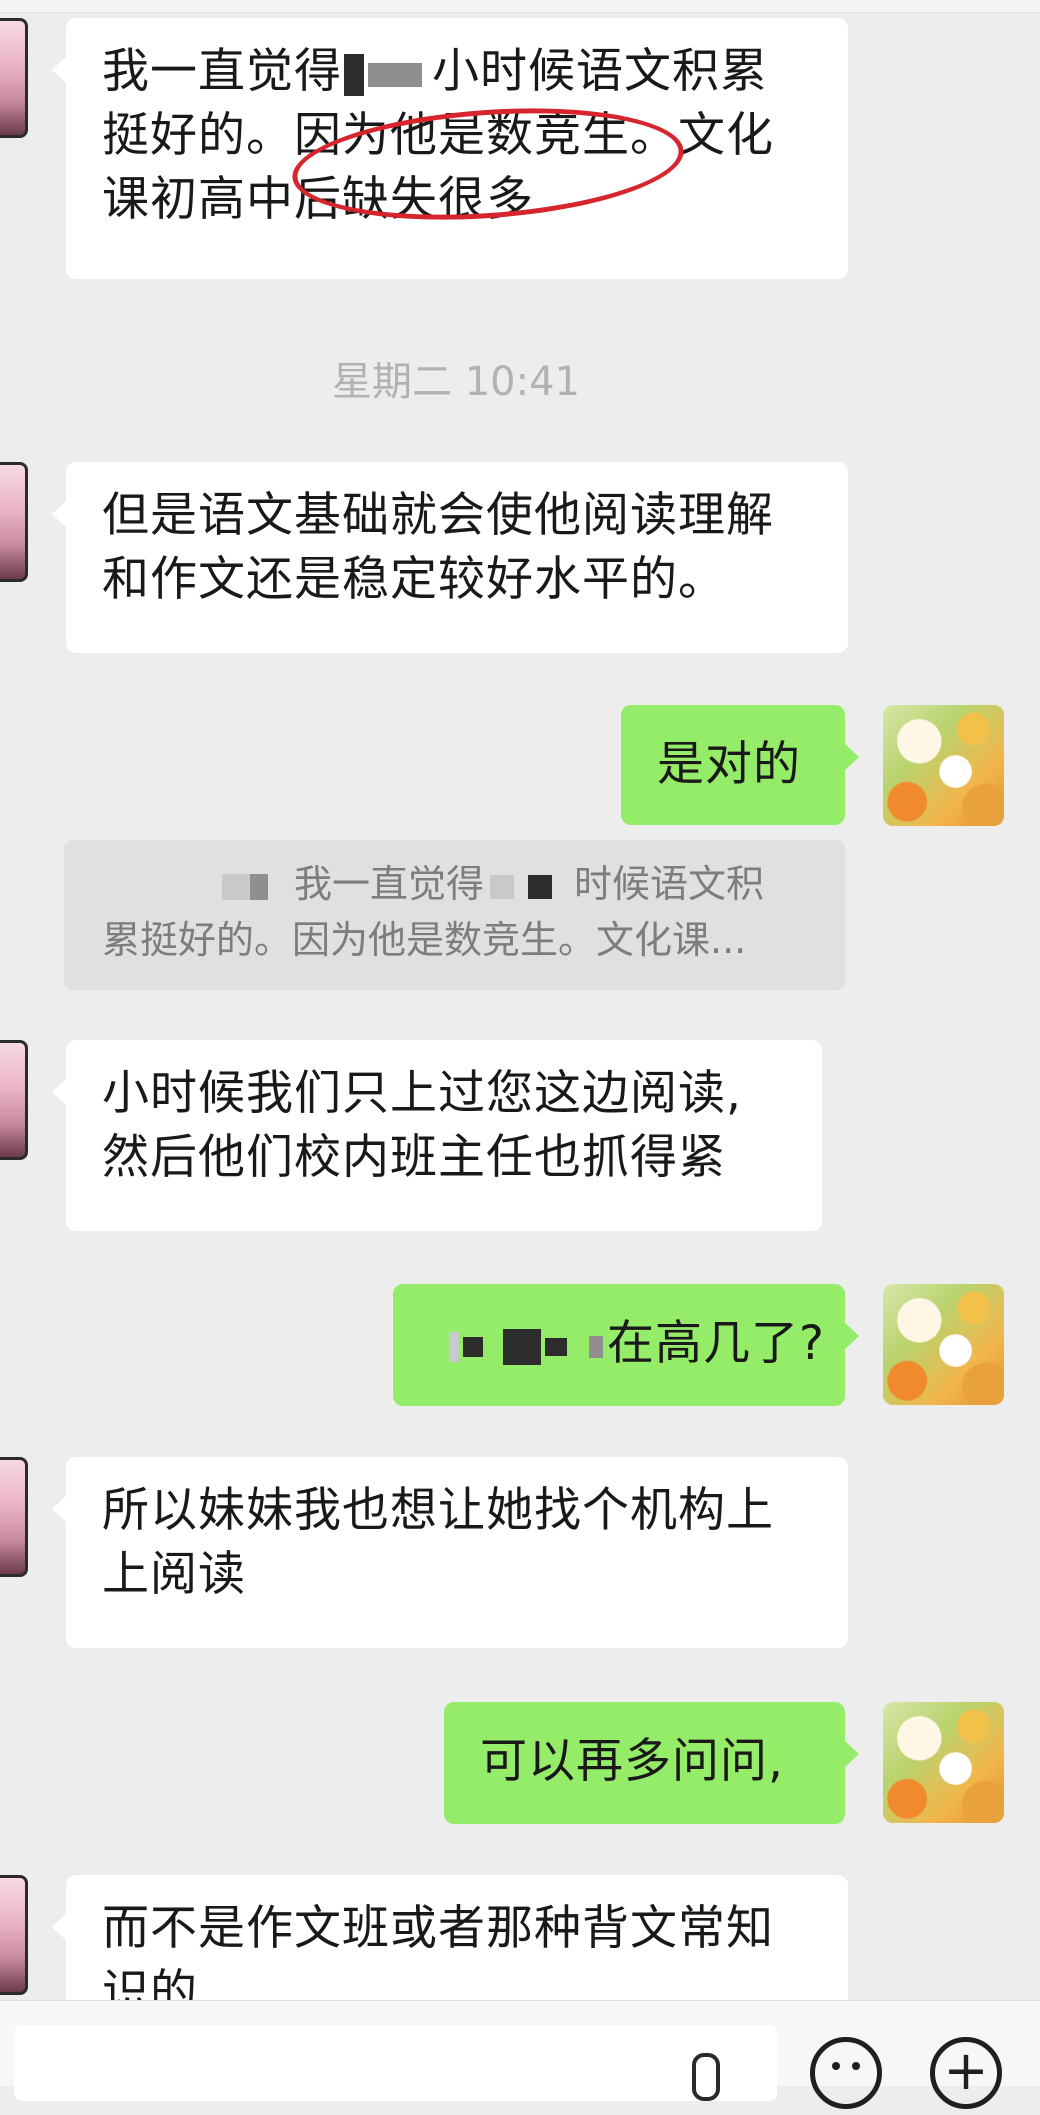 This screenshot has height=2115, width=1040. I want to click on quote-line: 我一直觉得 时候语文积, so click(454, 884).